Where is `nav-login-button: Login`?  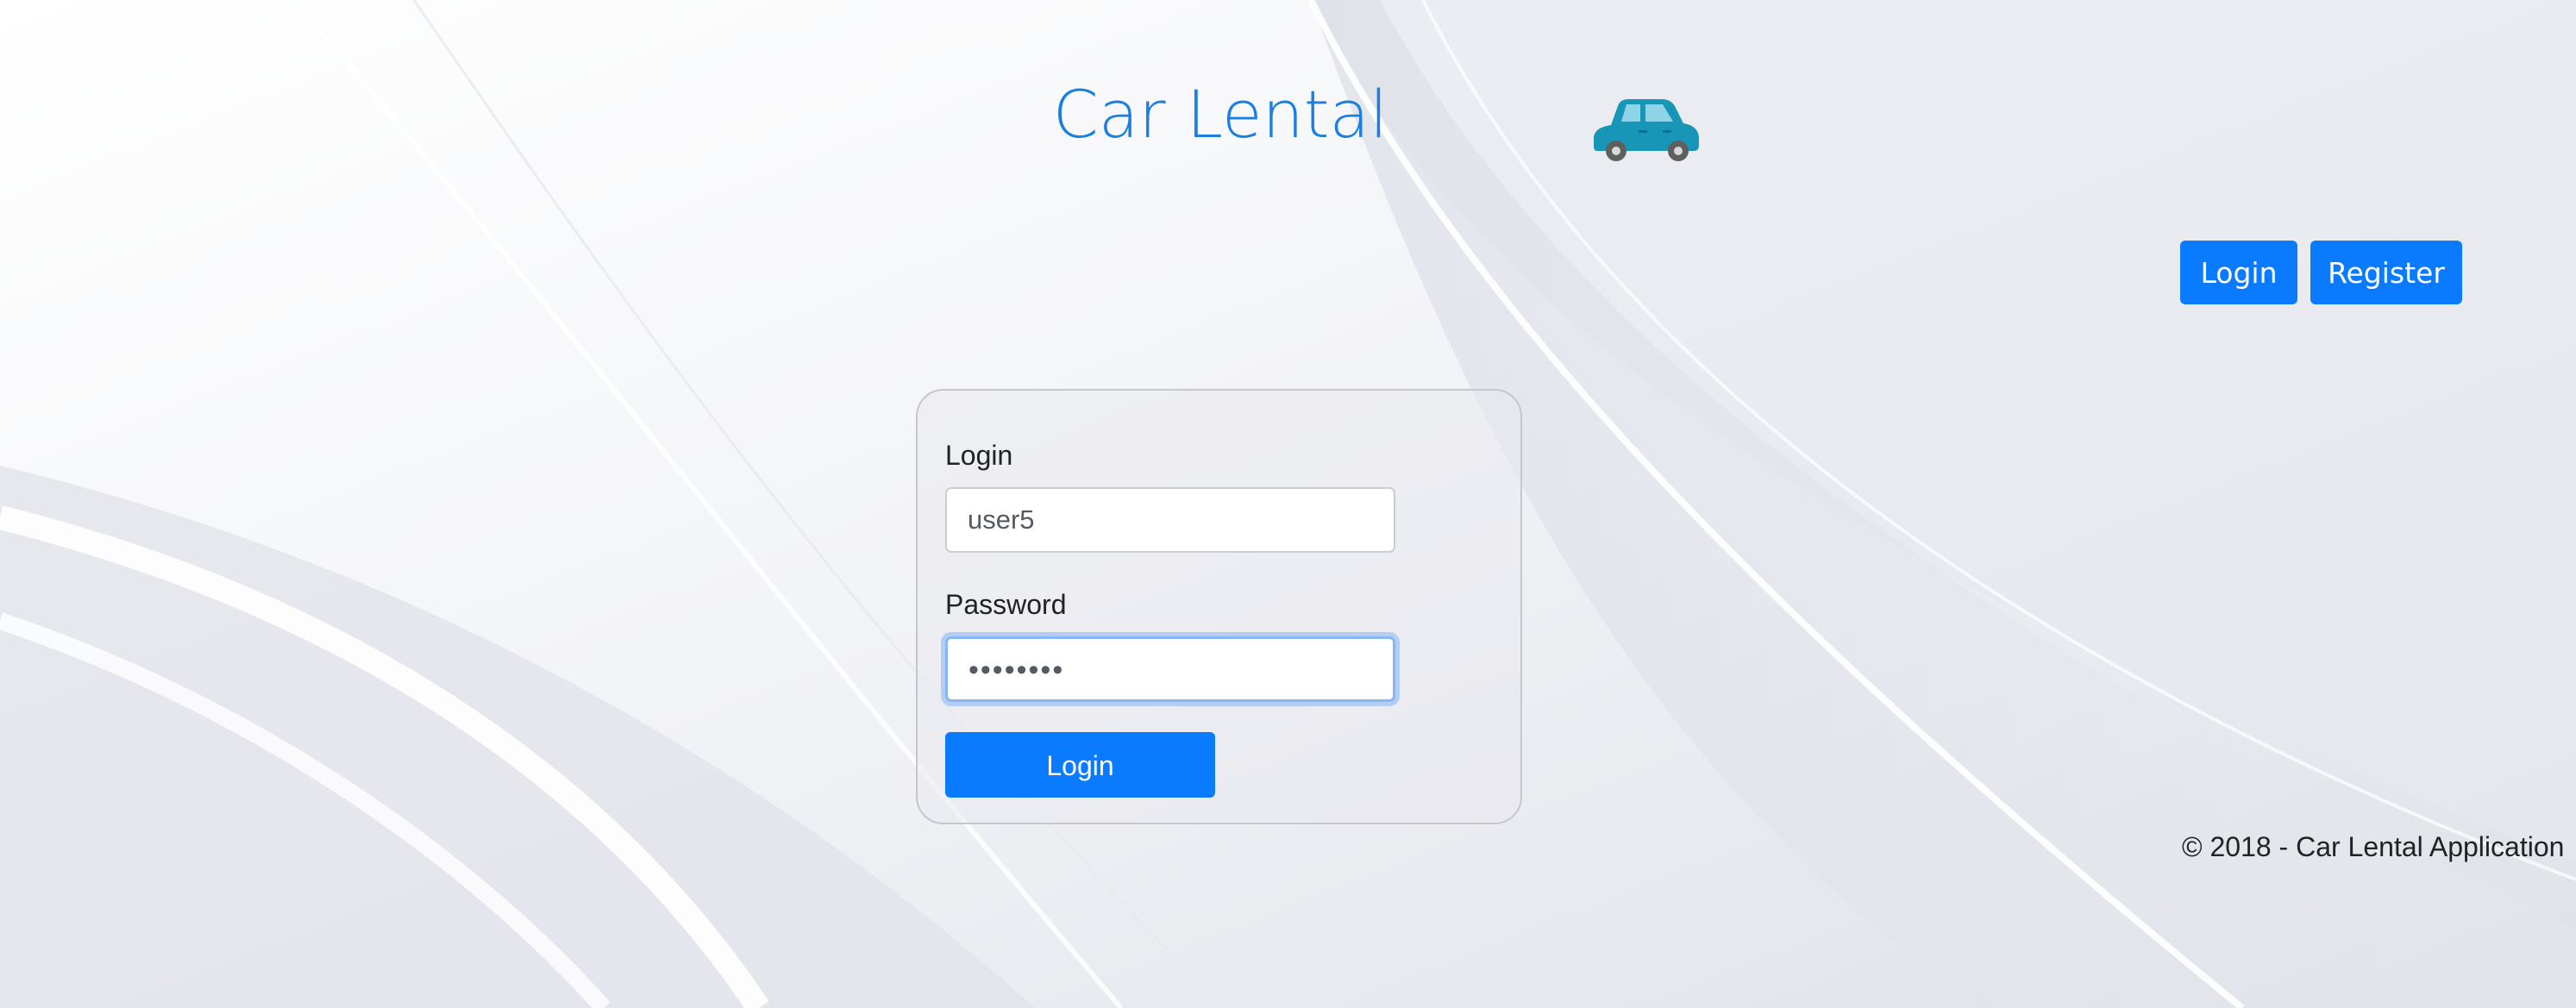 nav-login-button: Login is located at coordinates (2238, 273).